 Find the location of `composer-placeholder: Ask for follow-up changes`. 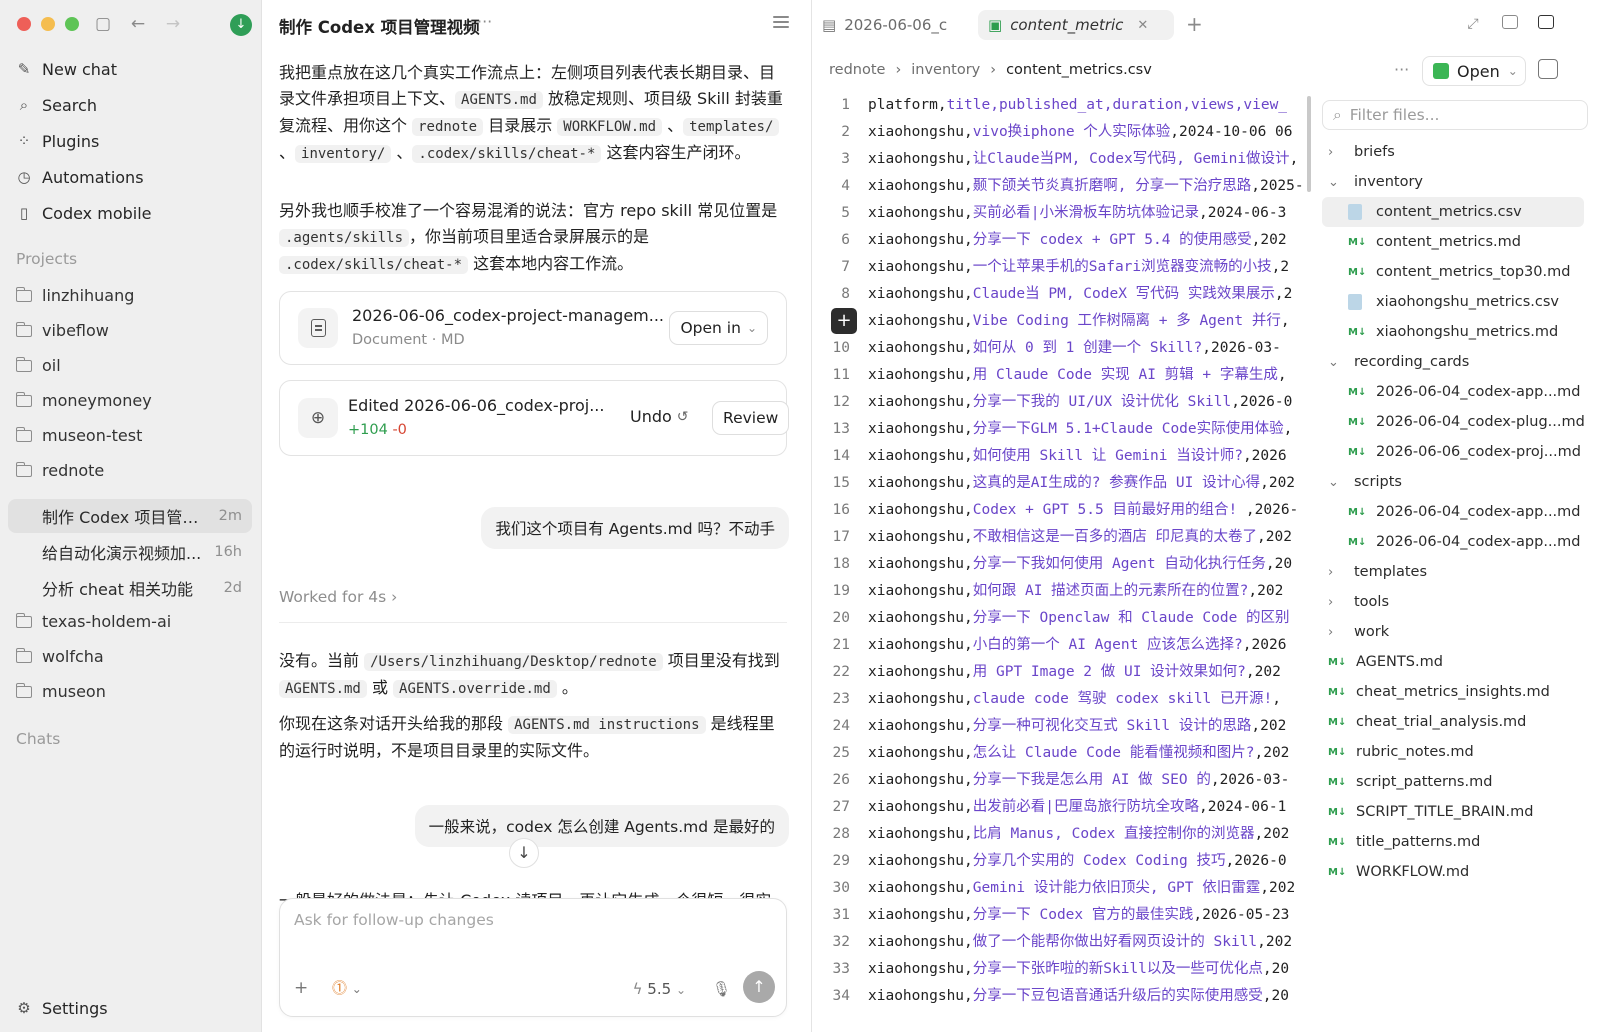

composer-placeholder: Ask for follow-up changes is located at coordinates (394, 920).